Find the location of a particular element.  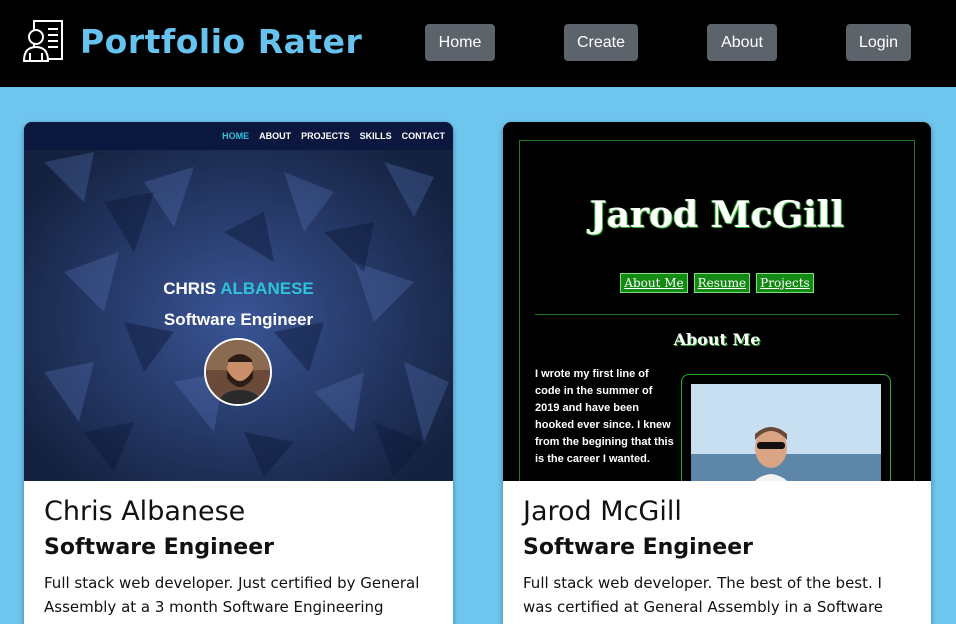

thumb-link-about-me: About Me is located at coordinates (654, 283).